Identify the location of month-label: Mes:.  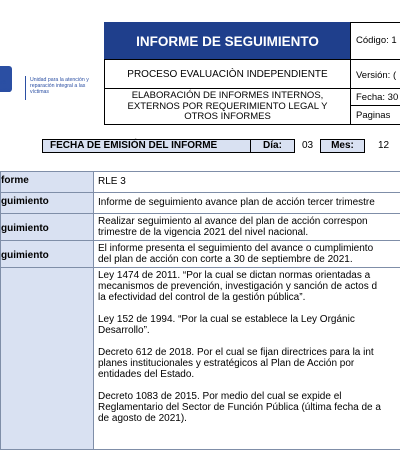
(342, 146).